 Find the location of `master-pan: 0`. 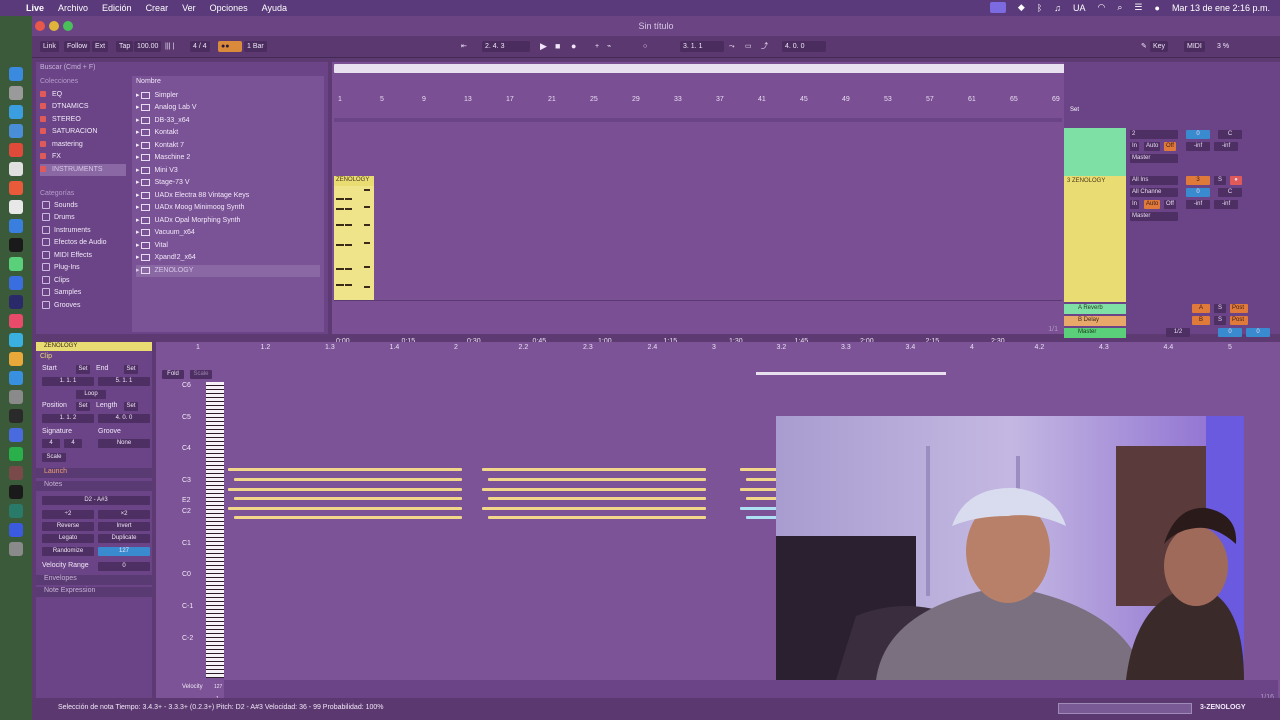

master-pan: 0 is located at coordinates (1258, 332).